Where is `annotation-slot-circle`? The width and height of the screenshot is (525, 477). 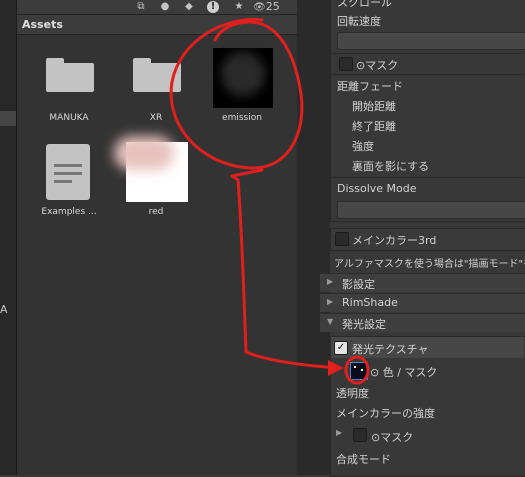 annotation-slot-circle is located at coordinates (357, 370).